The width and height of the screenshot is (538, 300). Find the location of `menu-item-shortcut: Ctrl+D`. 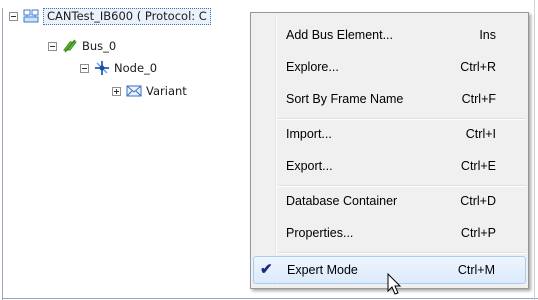

menu-item-shortcut: Ctrl+D is located at coordinates (478, 201).